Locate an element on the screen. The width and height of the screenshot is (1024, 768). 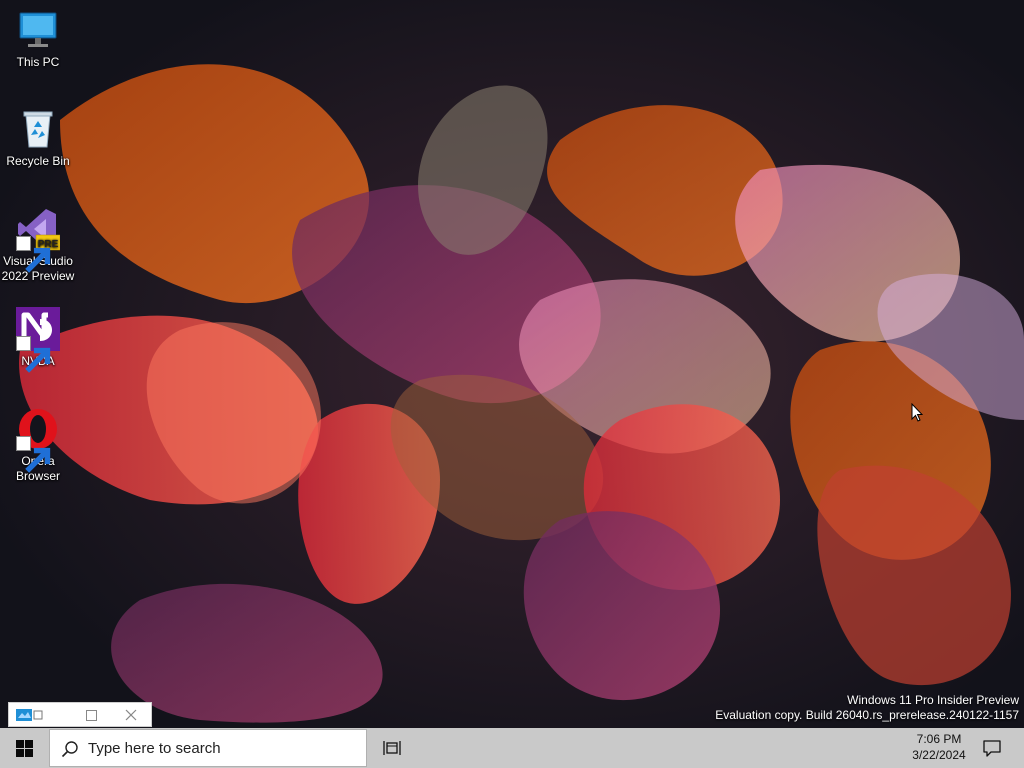
desktop-icon-visual-studio: PRE Visual Studio 2022 Preview is located at coordinates (38, 245).